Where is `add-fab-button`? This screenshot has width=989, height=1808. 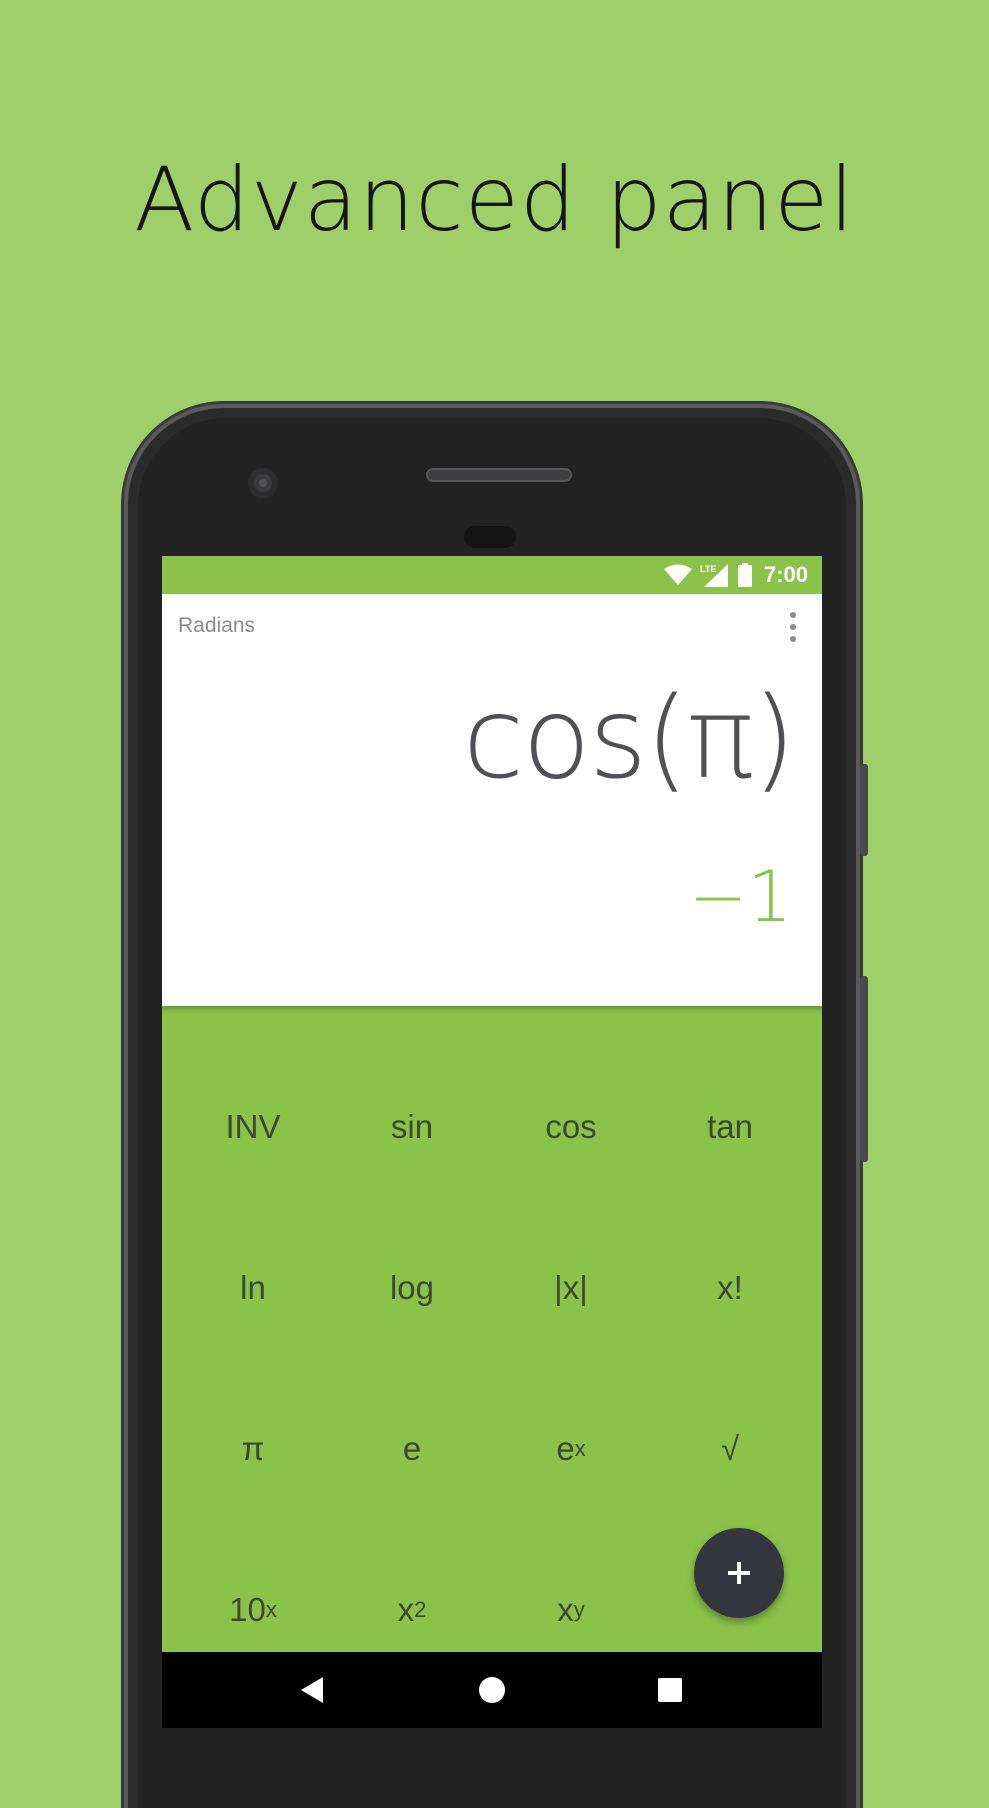
add-fab-button is located at coordinates (739, 1573).